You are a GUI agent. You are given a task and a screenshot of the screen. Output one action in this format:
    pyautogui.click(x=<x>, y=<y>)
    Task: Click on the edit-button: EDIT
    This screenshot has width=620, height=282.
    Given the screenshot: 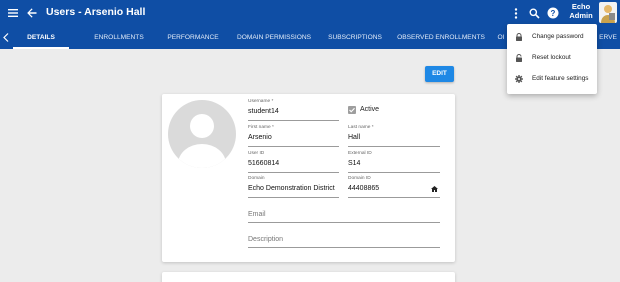 What is the action you would take?
    pyautogui.click(x=439, y=74)
    